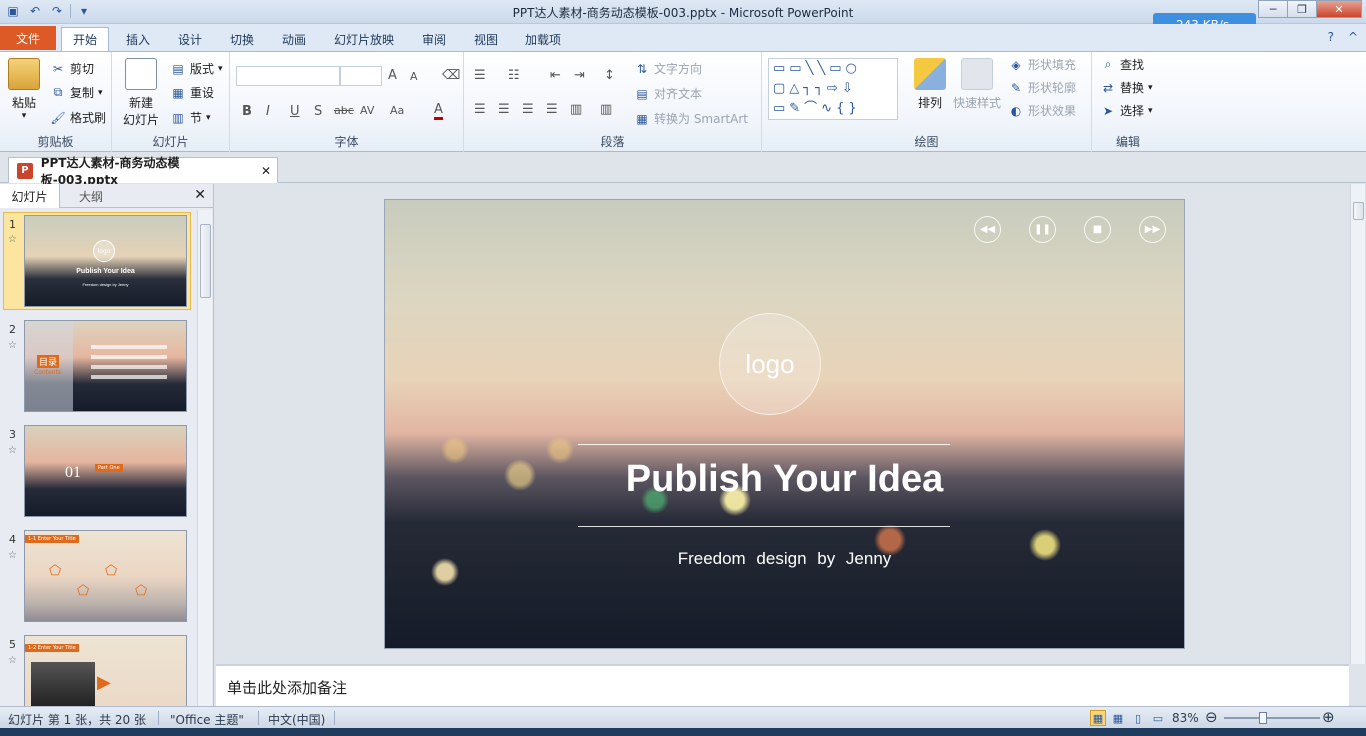 The height and width of the screenshot is (736, 1366). What do you see at coordinates (668, 93) in the screenshot?
I see `align-text-button: ▤ 对齐文本` at bounding box center [668, 93].